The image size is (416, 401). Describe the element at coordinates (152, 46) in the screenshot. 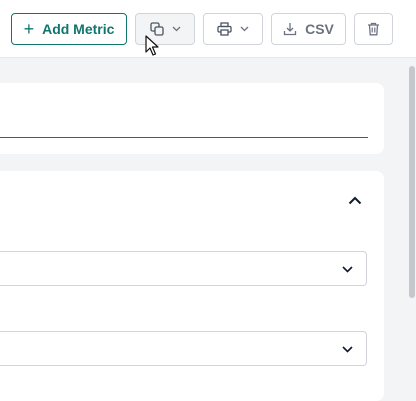

I see `mouse-cursor-icon` at that location.